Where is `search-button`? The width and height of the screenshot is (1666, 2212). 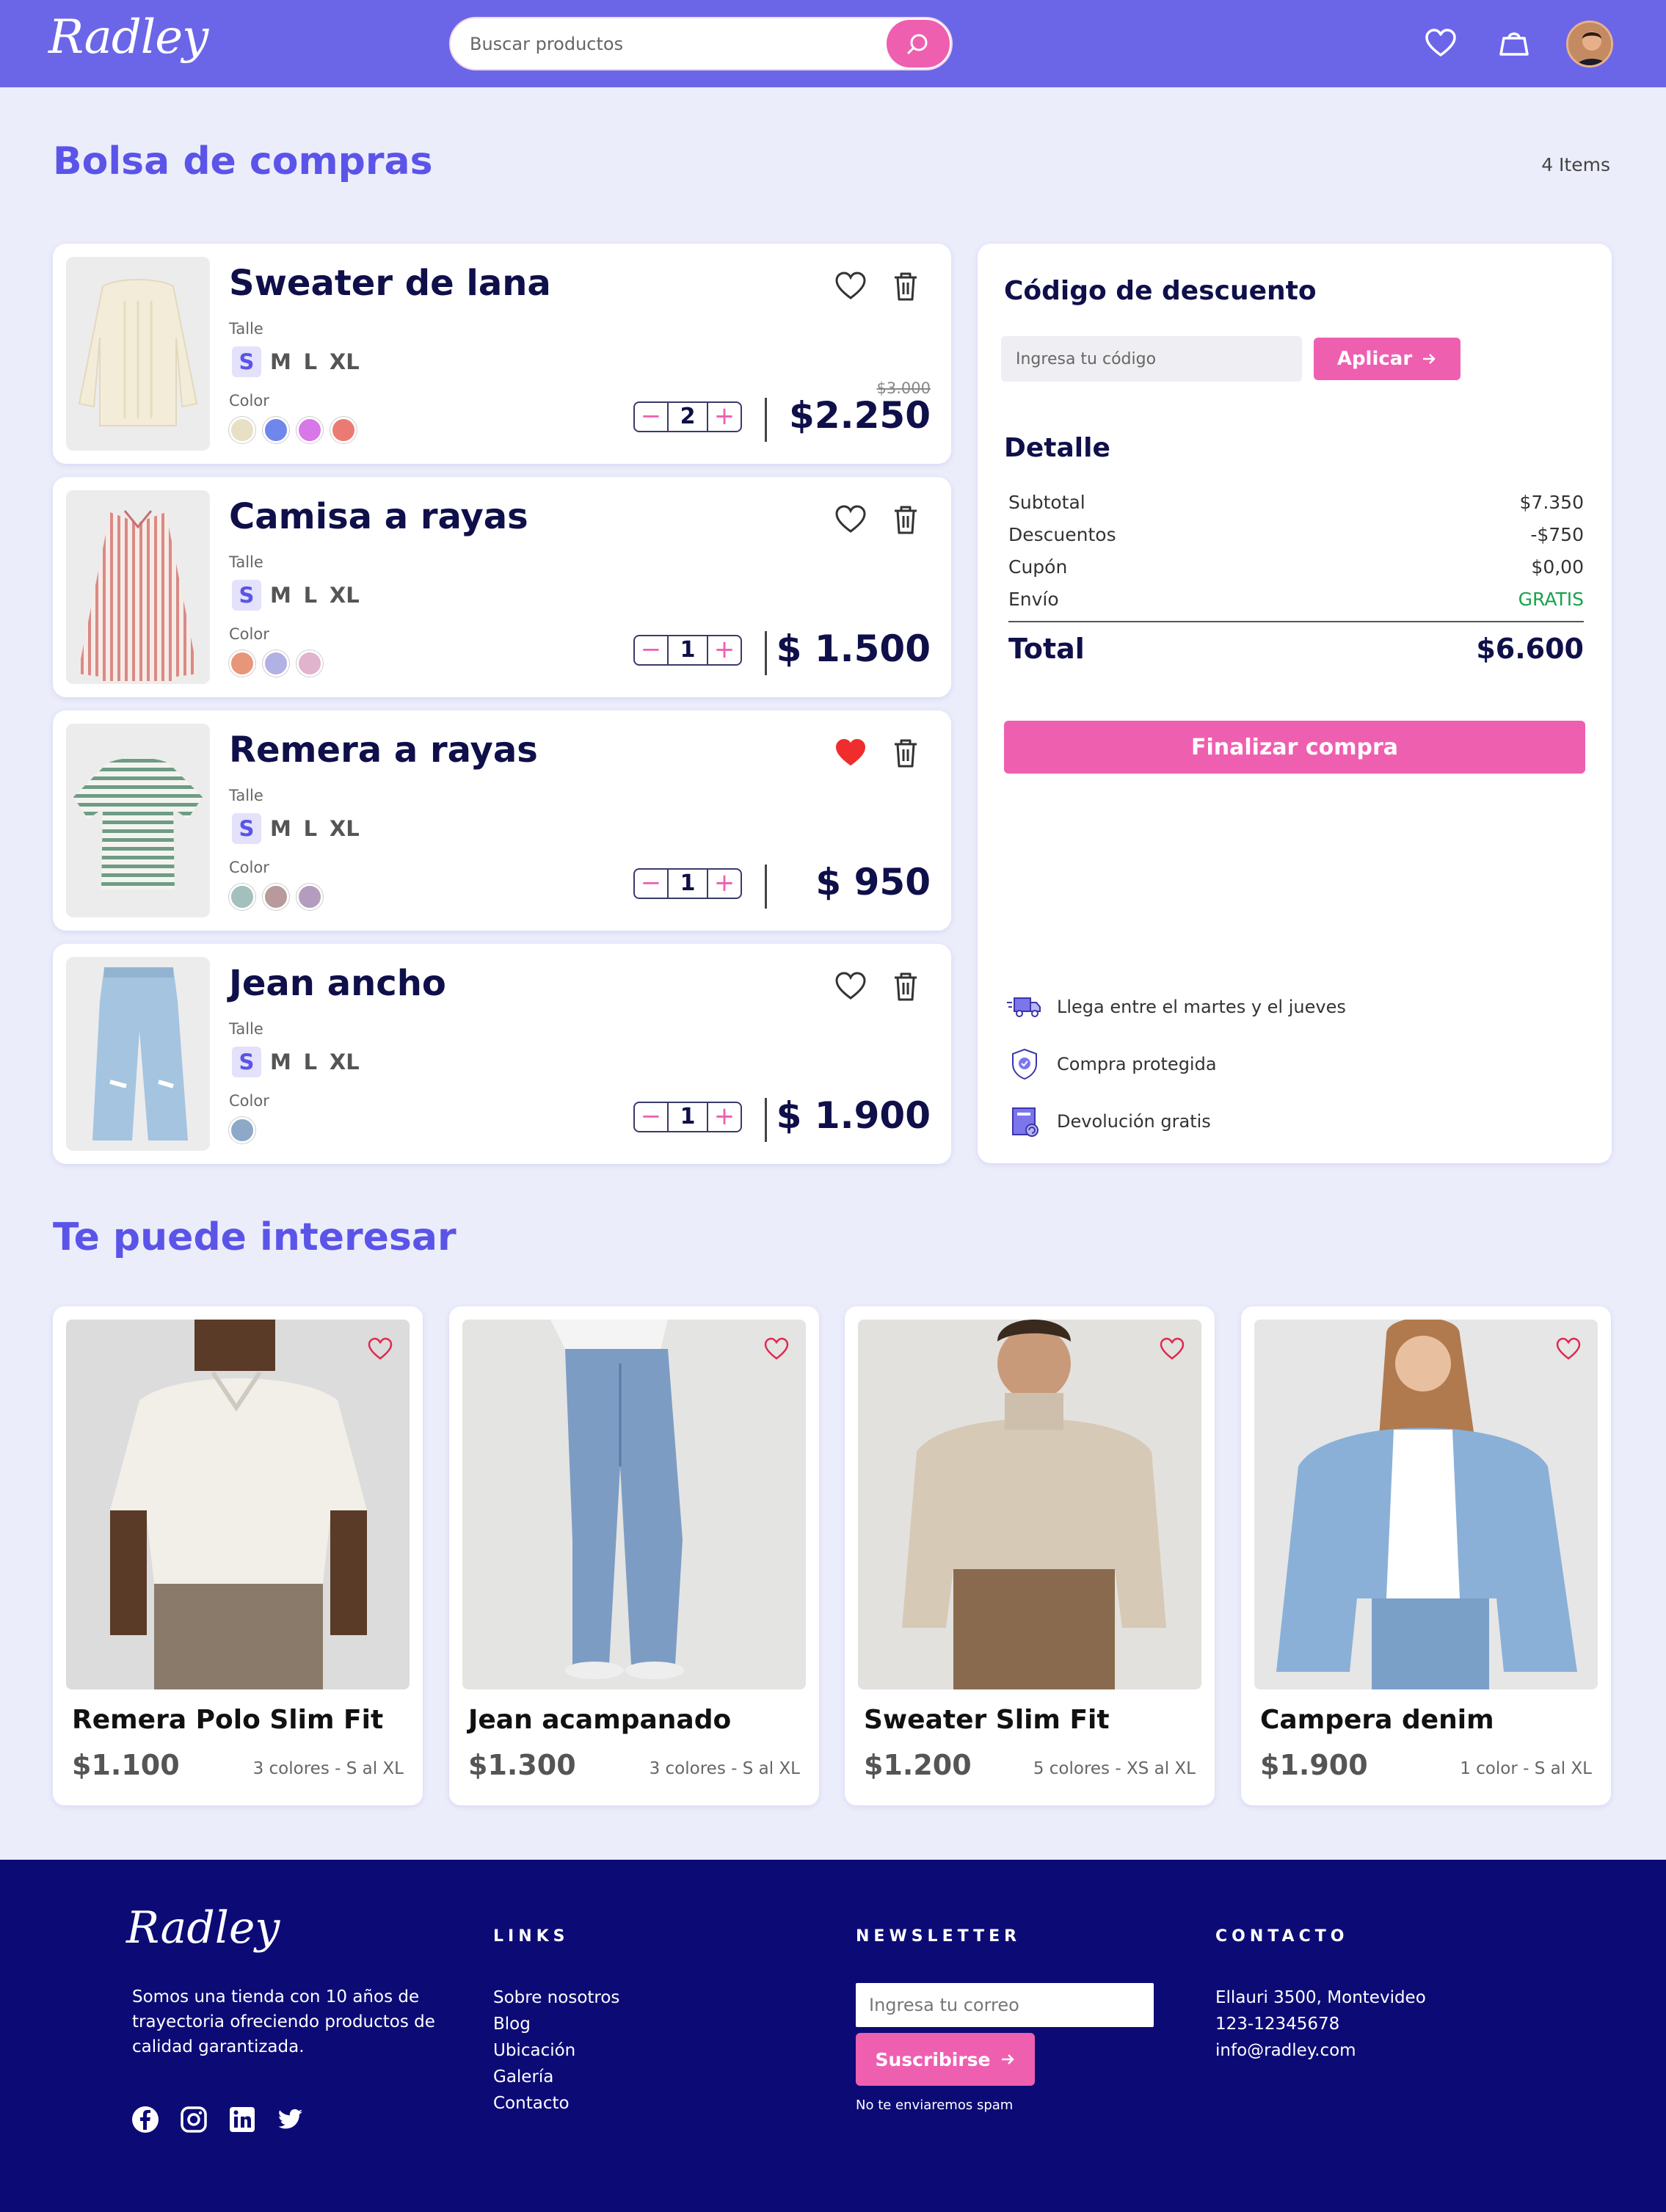
search-button is located at coordinates (918, 44).